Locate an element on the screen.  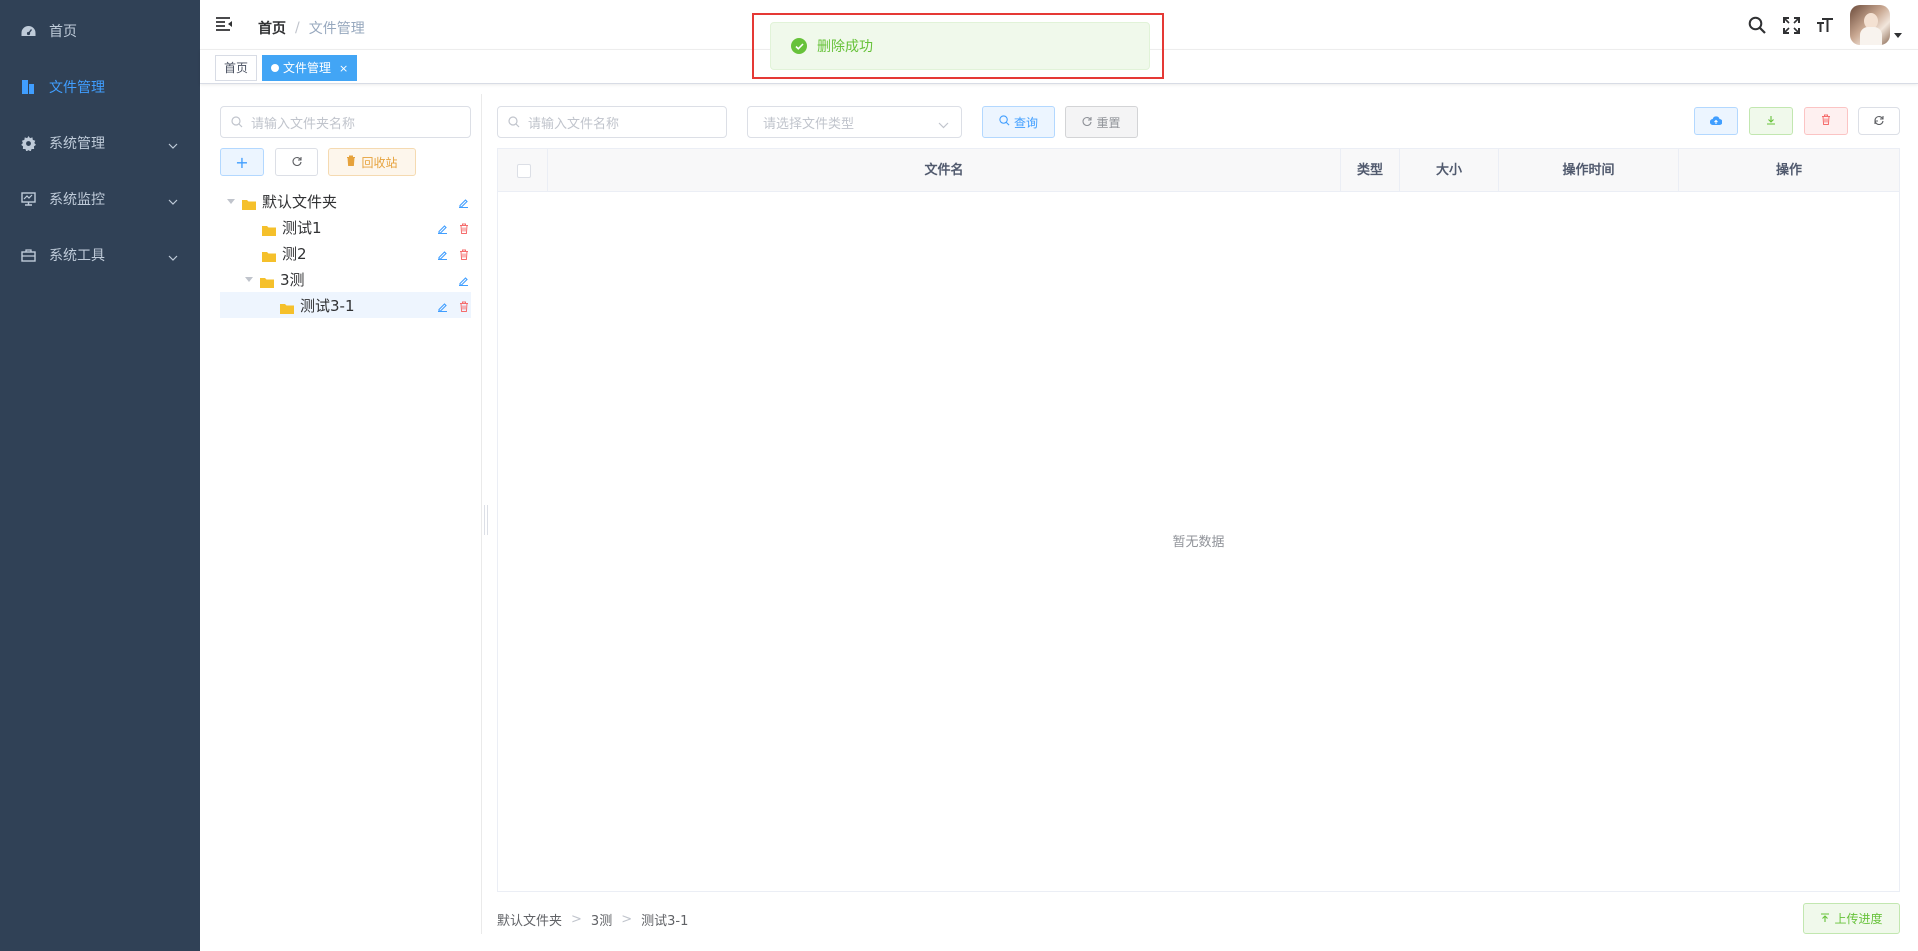
query-button: 查询 is located at coordinates (1018, 122).